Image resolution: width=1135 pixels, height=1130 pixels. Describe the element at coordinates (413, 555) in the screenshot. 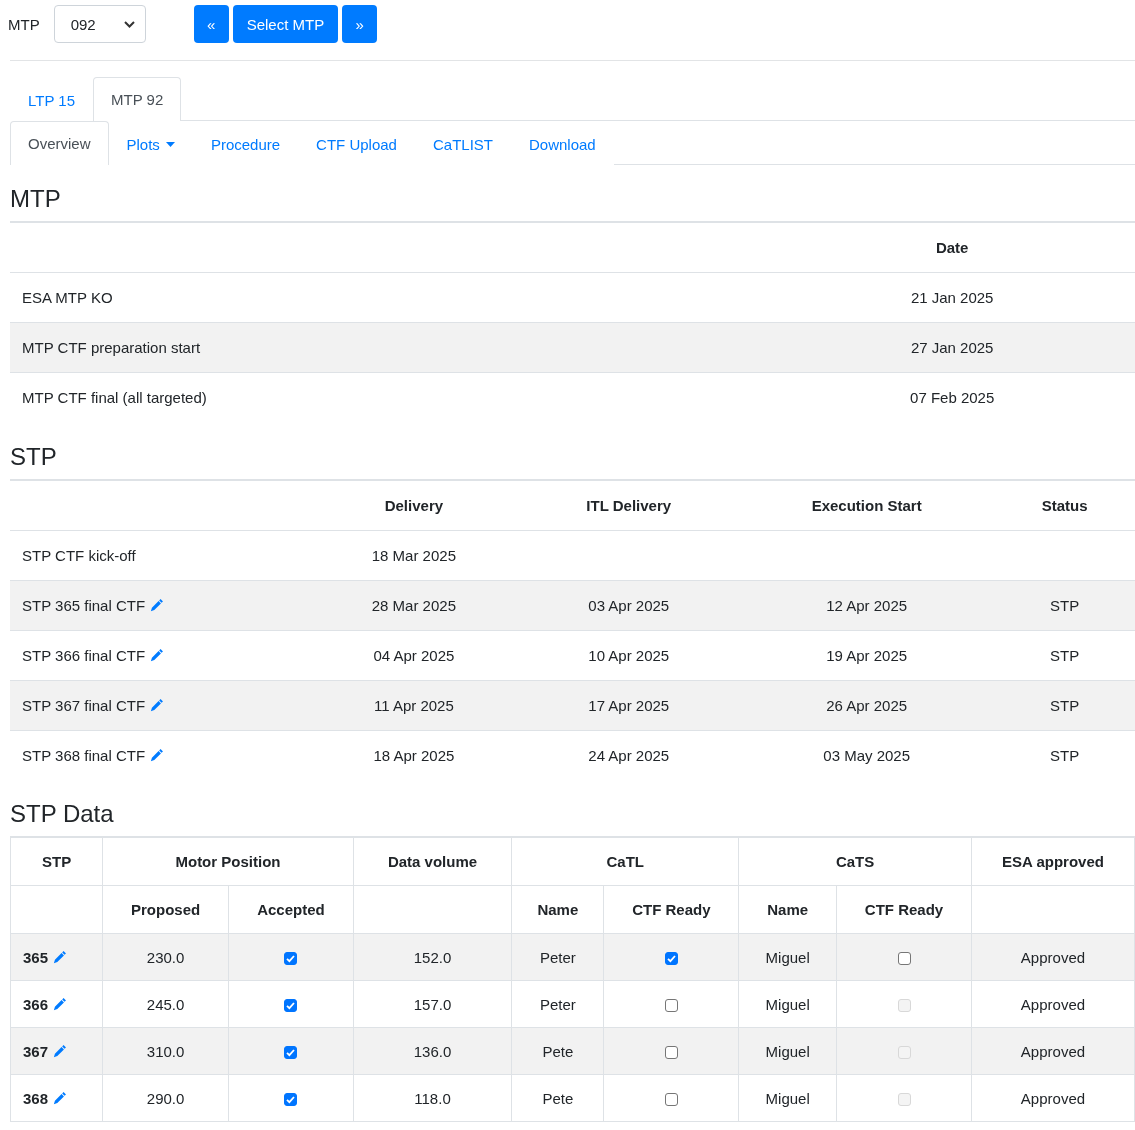

I see `table-cell: 18 Mar 2025` at that location.